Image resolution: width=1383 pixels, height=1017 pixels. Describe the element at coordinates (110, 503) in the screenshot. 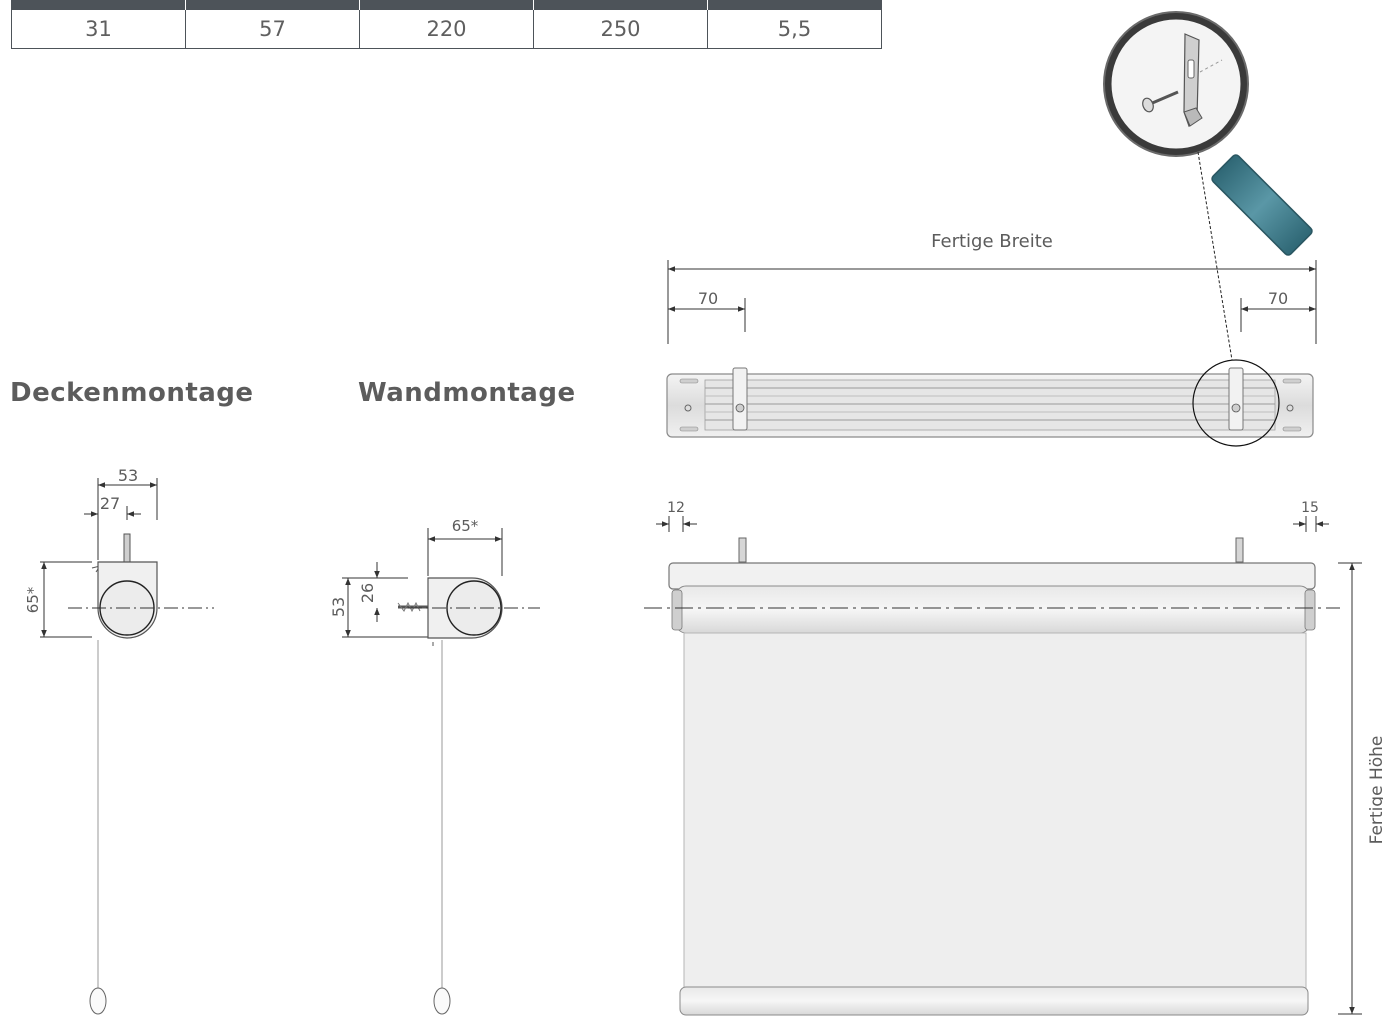

I see `dim-offset: 27` at that location.